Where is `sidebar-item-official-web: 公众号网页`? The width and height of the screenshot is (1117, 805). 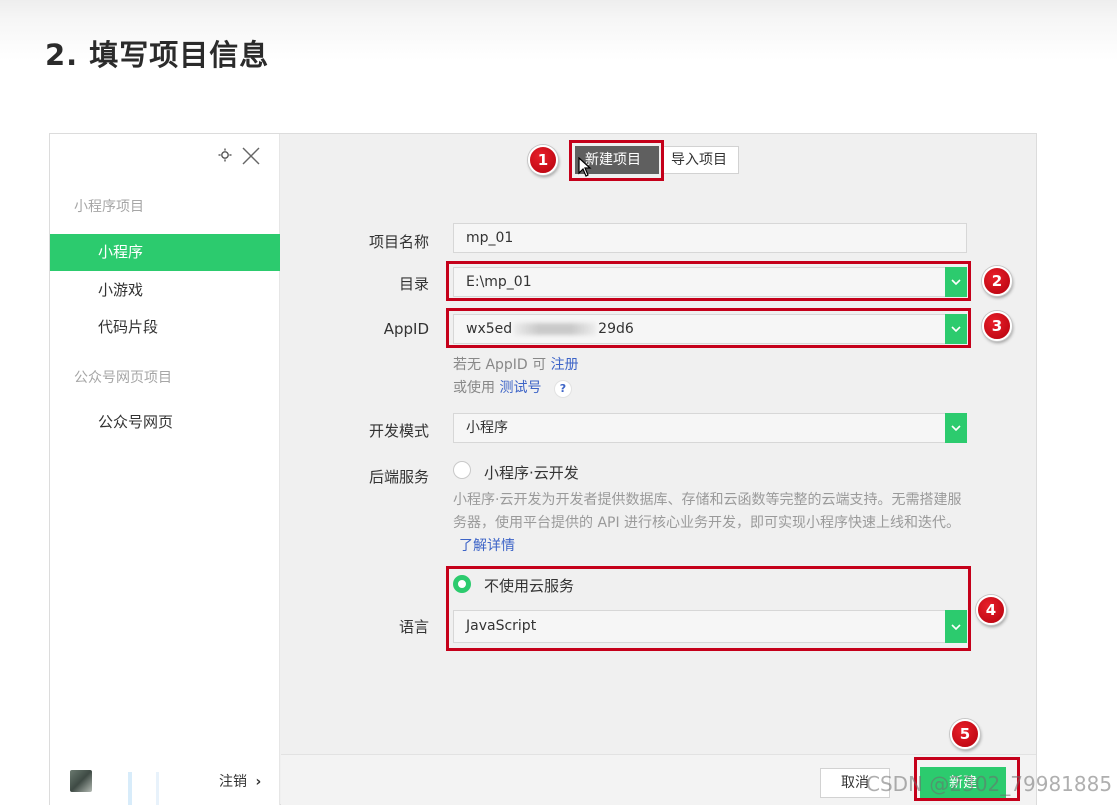 sidebar-item-official-web: 公众号网页 is located at coordinates (165, 422).